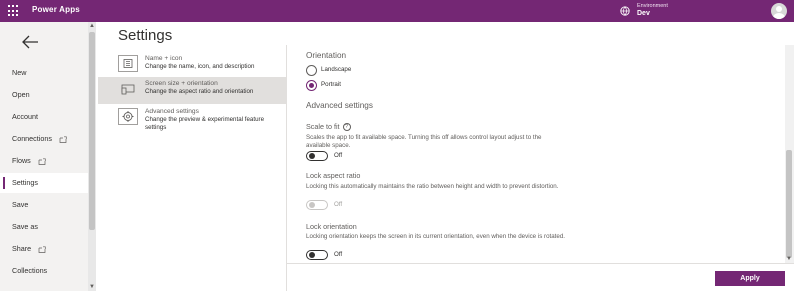  I want to click on scroll-down-icon: ▼, so click(92, 287).